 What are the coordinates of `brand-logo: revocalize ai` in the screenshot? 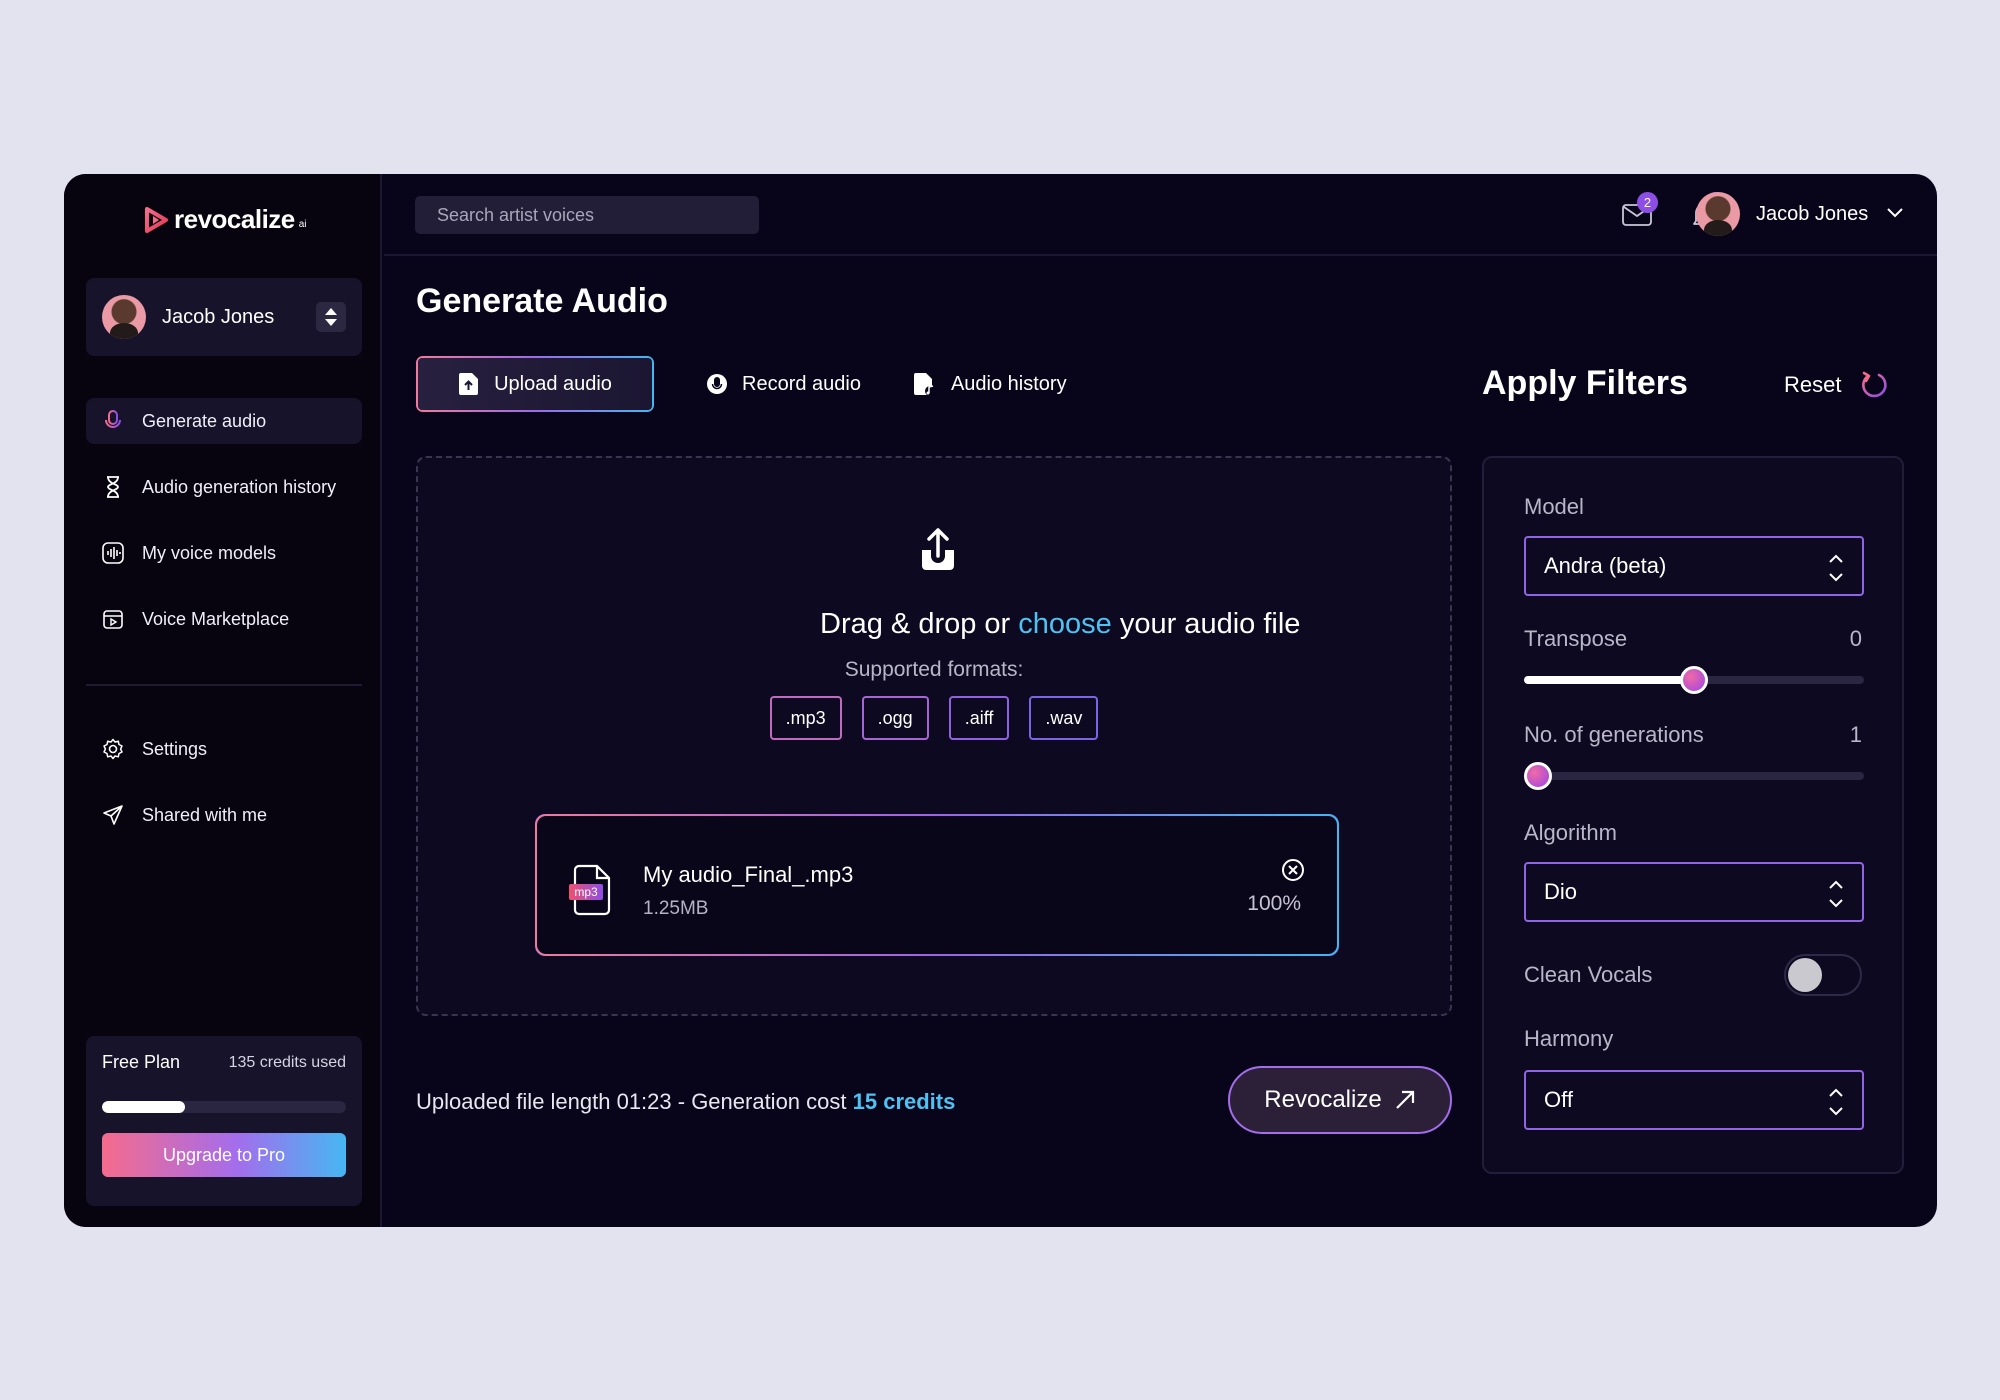 It's located at (225, 219).